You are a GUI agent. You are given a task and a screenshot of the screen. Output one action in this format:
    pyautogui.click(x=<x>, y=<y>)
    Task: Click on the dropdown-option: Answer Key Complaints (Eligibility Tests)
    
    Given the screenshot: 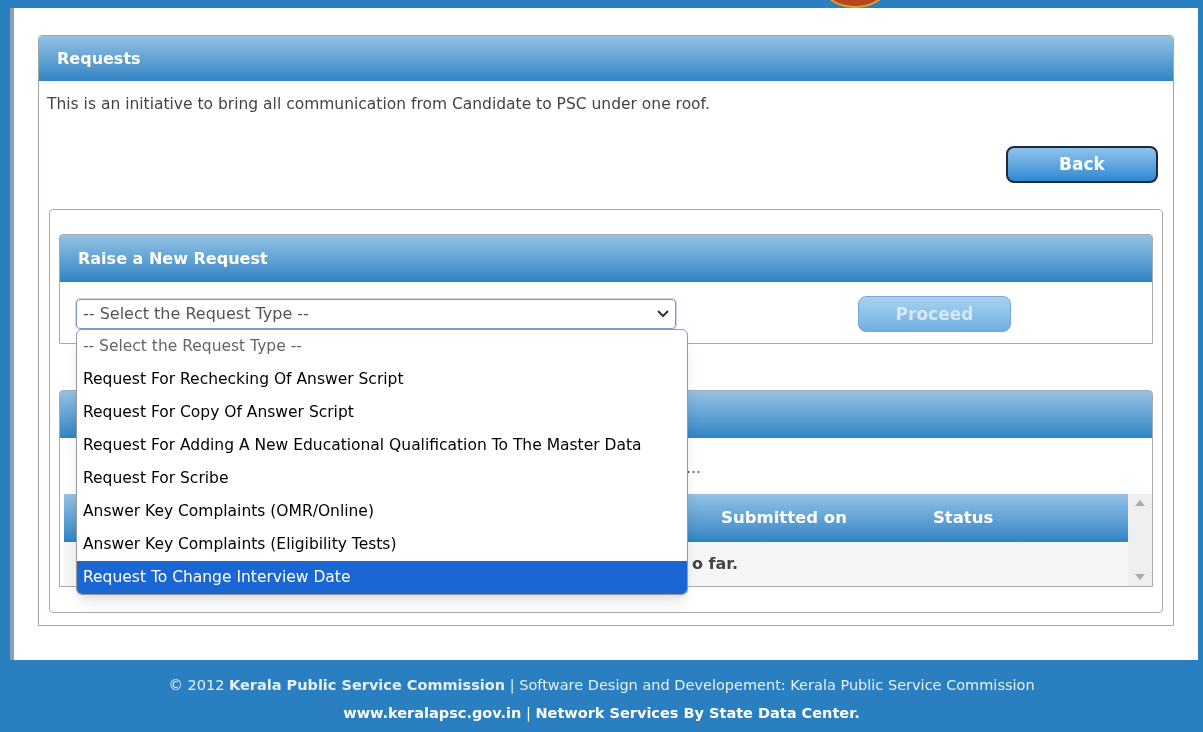 What is the action you would take?
    pyautogui.click(x=382, y=545)
    